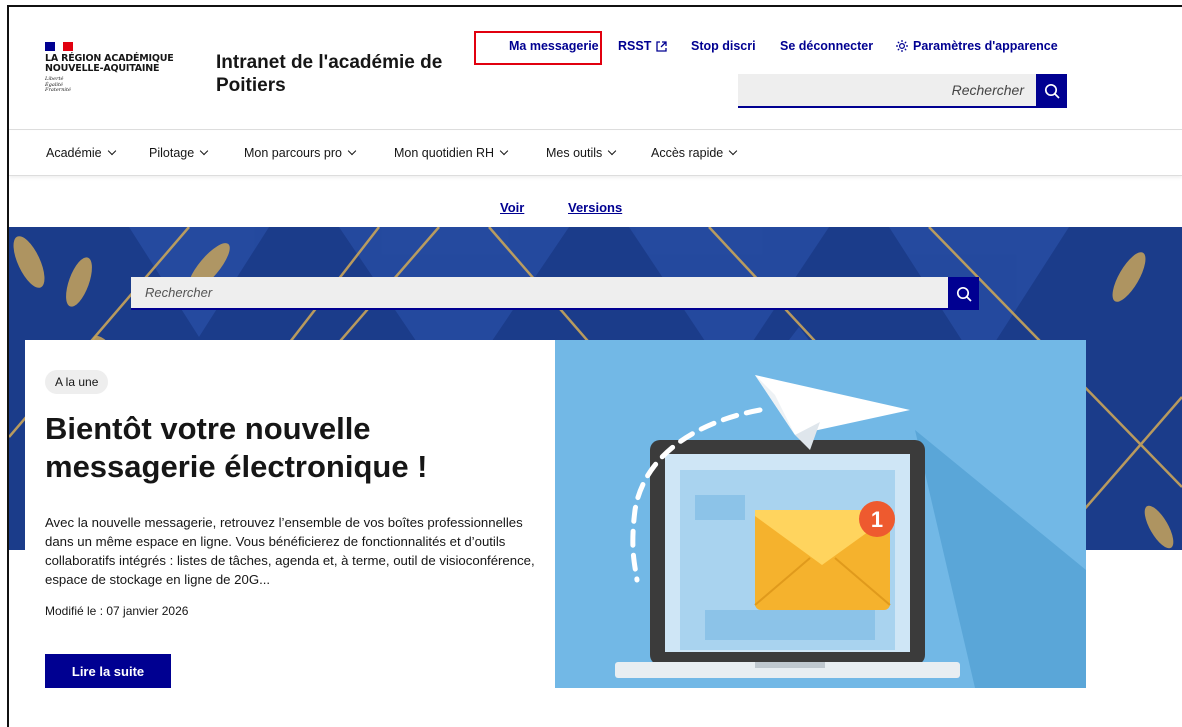  What do you see at coordinates (887, 91) in the screenshot?
I see `header-search-input: Rechercher` at bounding box center [887, 91].